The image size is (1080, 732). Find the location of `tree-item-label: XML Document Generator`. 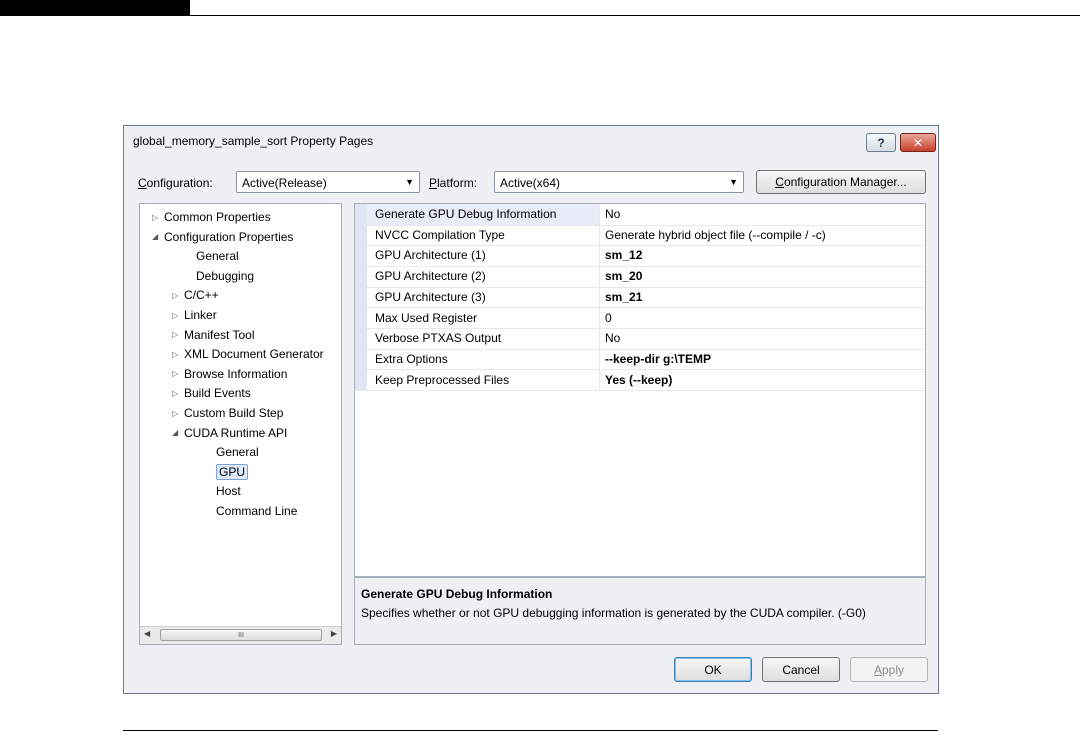

tree-item-label: XML Document Generator is located at coordinates (254, 354).